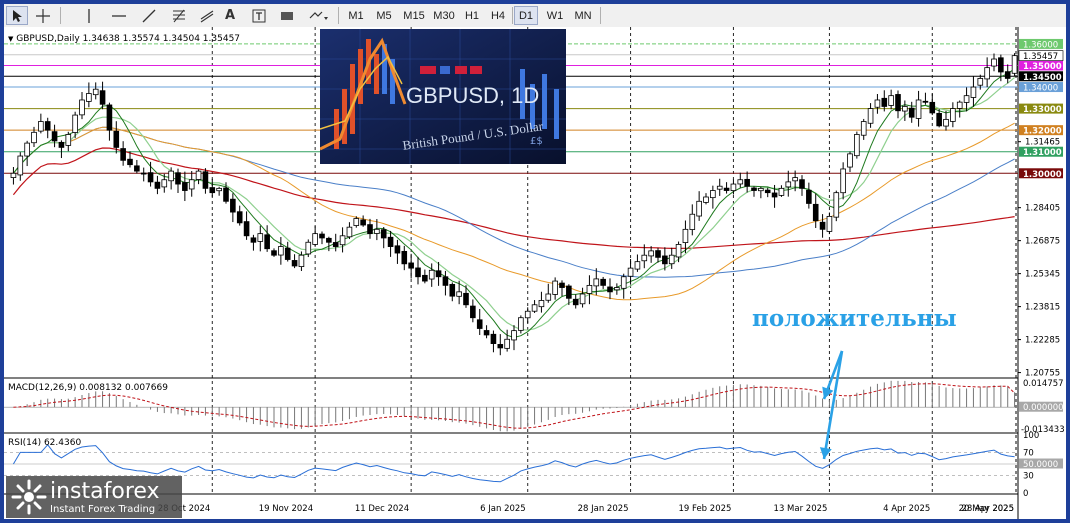 The height and width of the screenshot is (523, 1070). Describe the element at coordinates (1042, 374) in the screenshot. I see `price-axis-label: 1.20755` at that location.